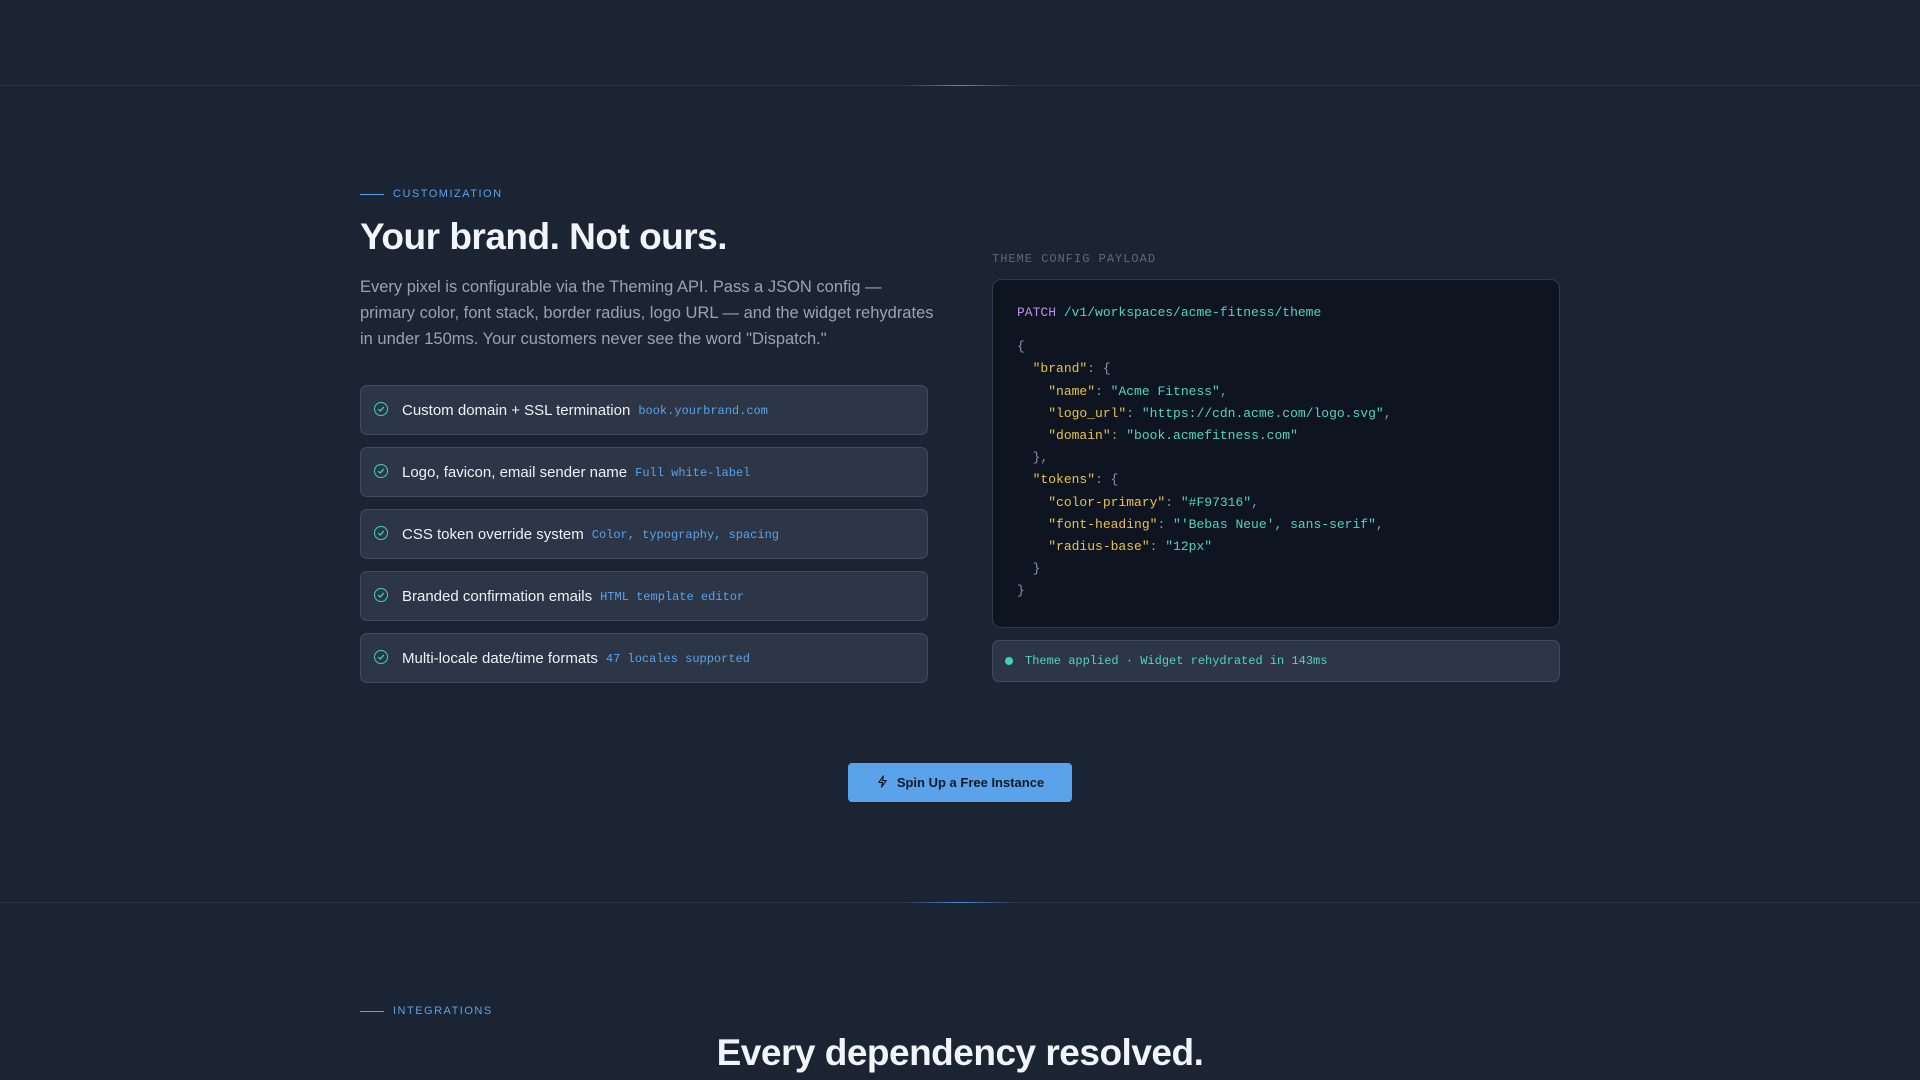 The image size is (1920, 1080). Describe the element at coordinates (1009, 661) in the screenshot. I see `status-dot-icon` at that location.